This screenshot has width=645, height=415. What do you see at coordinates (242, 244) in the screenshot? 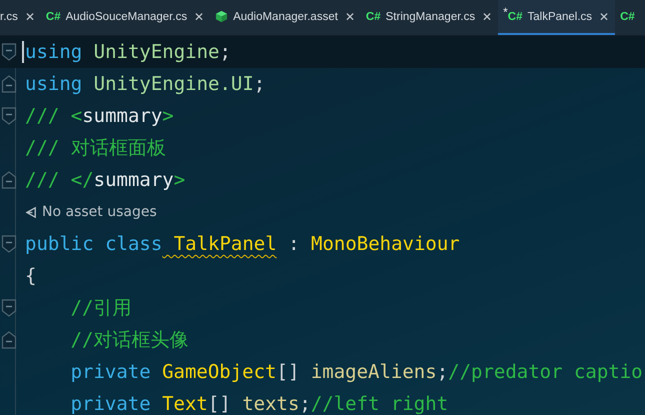
I see `code-line: public class TalkPanel : MonoBehaviour` at bounding box center [242, 244].